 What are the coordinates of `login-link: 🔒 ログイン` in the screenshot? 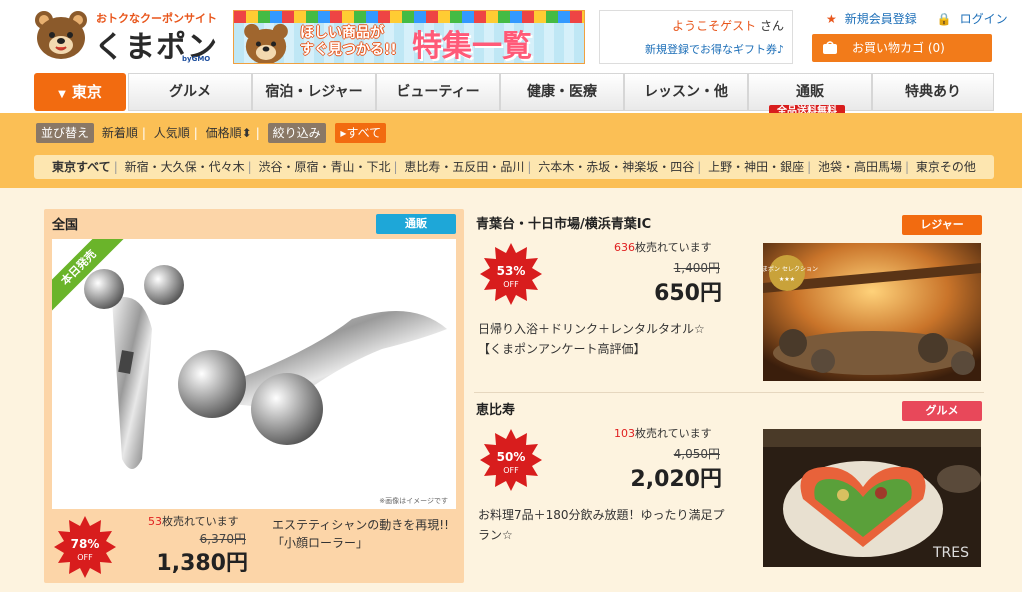 It's located at (976, 19).